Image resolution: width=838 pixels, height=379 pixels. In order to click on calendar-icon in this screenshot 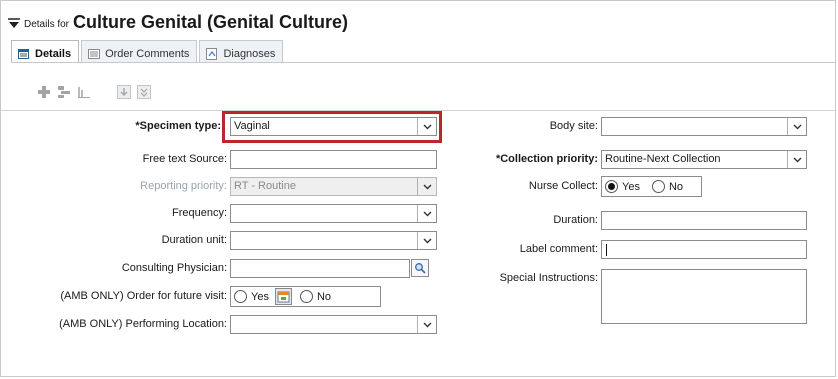, I will do `click(283, 296)`.